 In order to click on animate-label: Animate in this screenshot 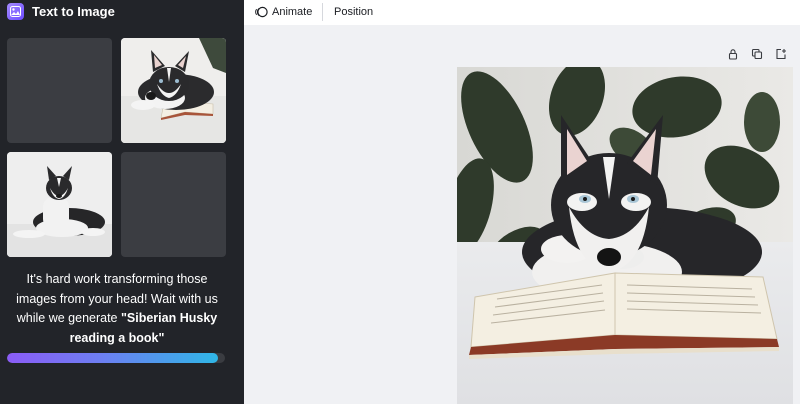, I will do `click(292, 12)`.